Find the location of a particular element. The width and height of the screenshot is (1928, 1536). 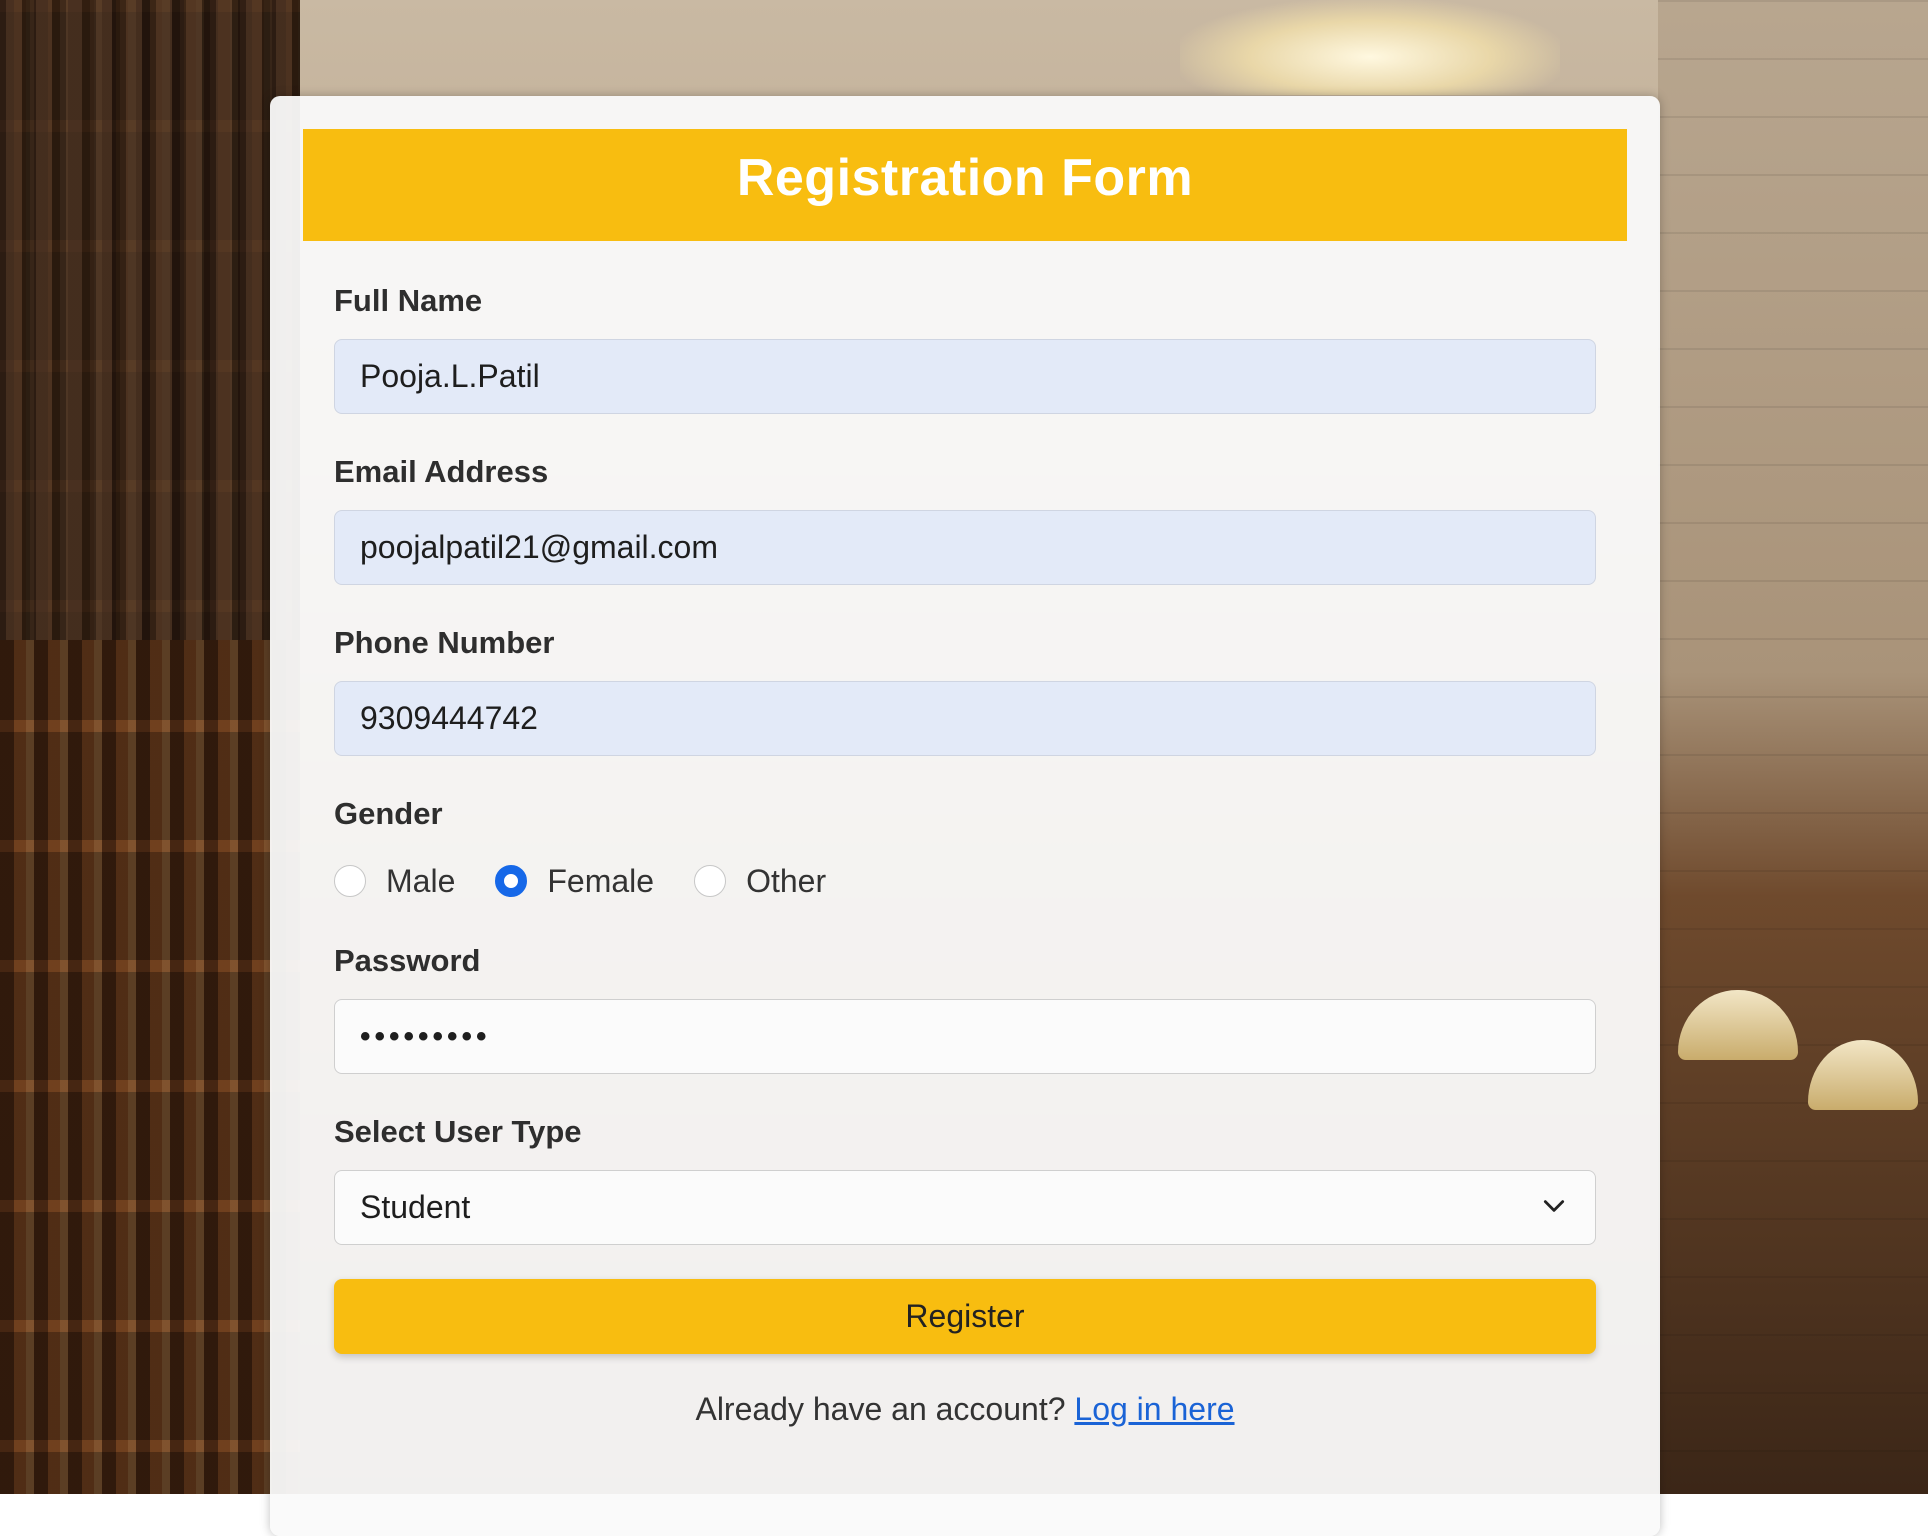

radio-label-other: Other is located at coordinates (786, 880).